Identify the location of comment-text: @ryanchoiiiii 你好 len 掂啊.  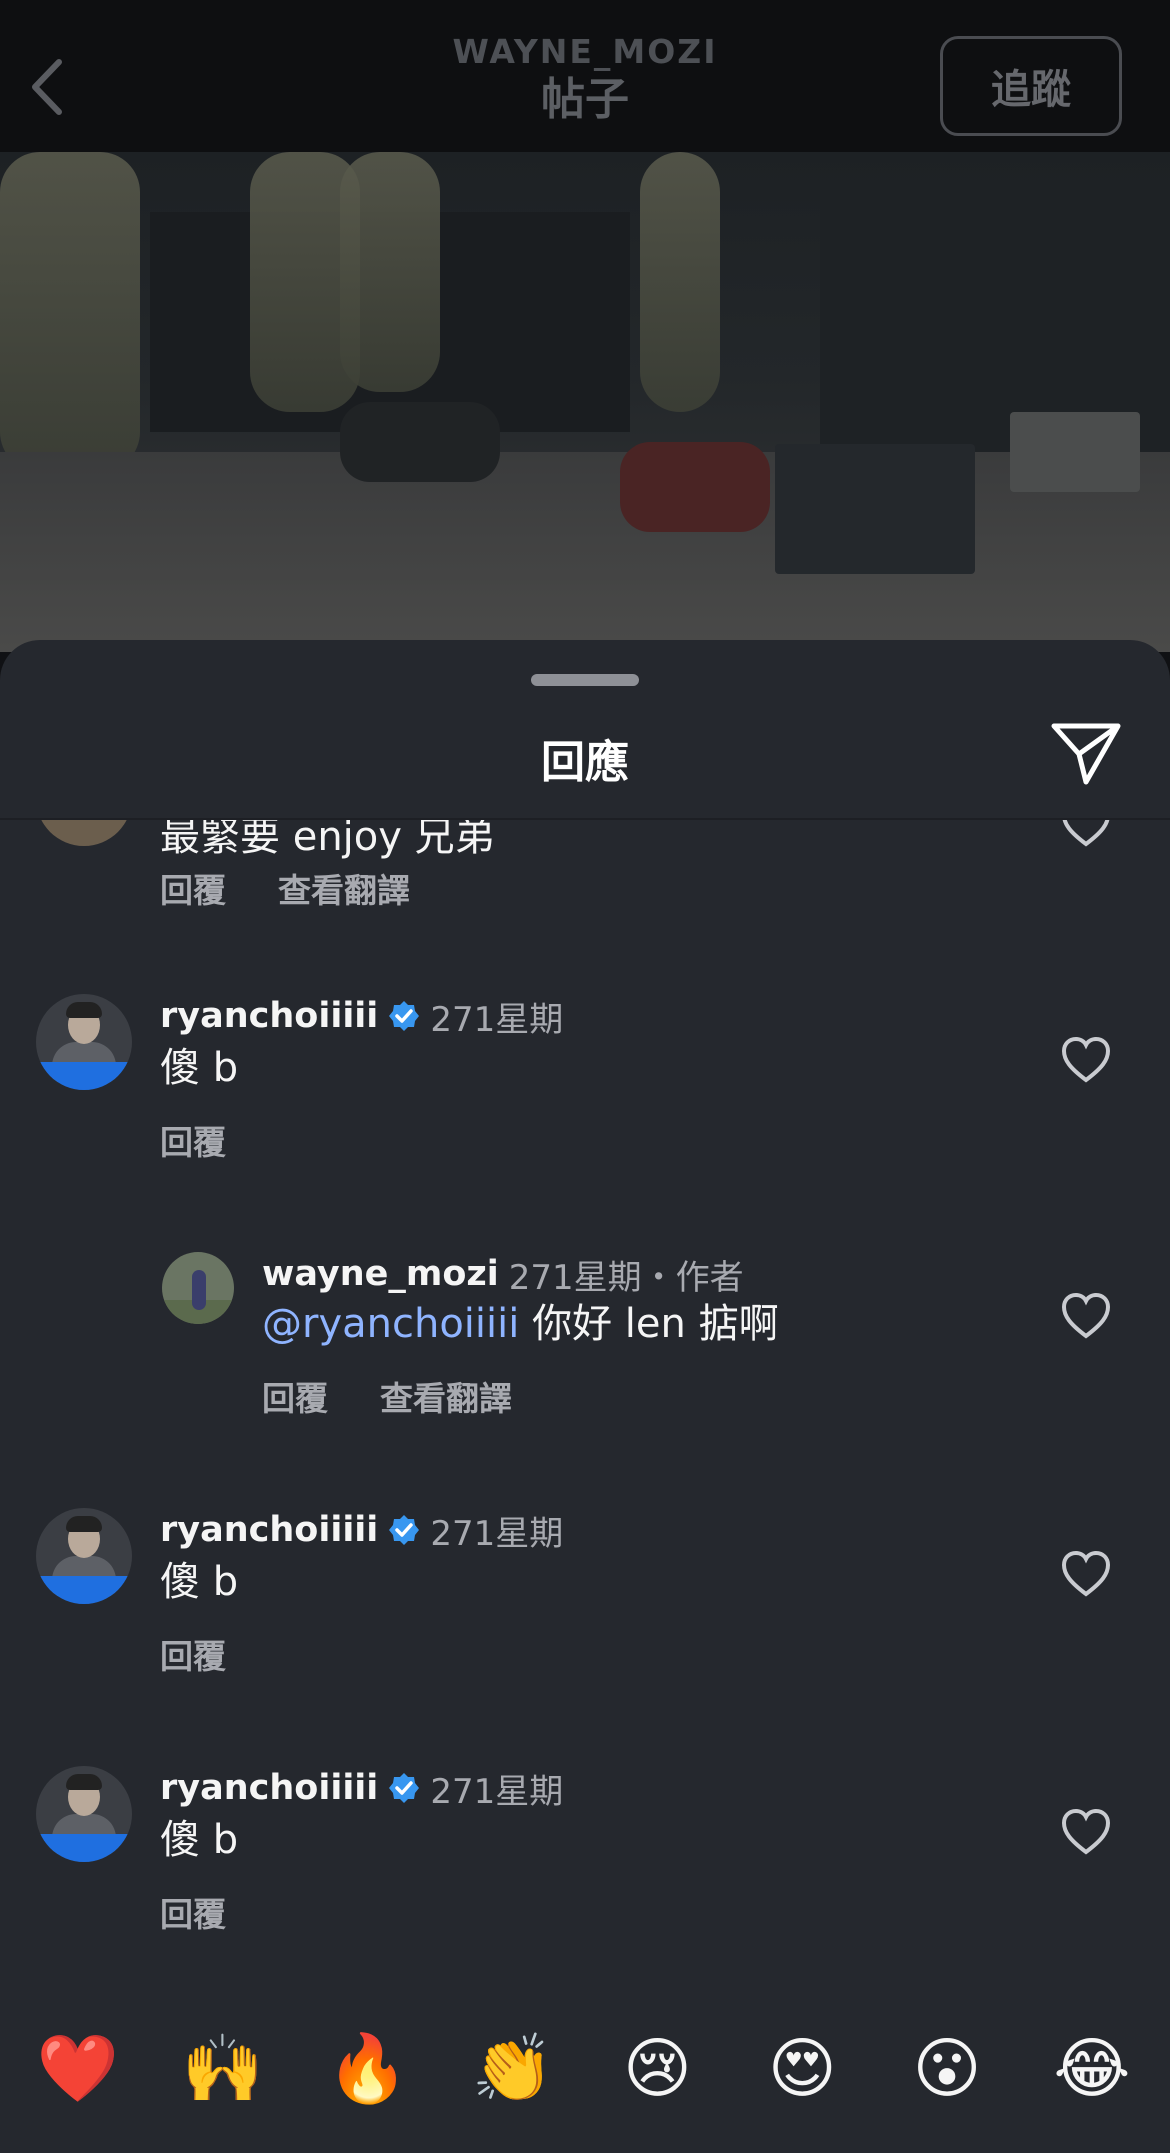
(520, 1324).